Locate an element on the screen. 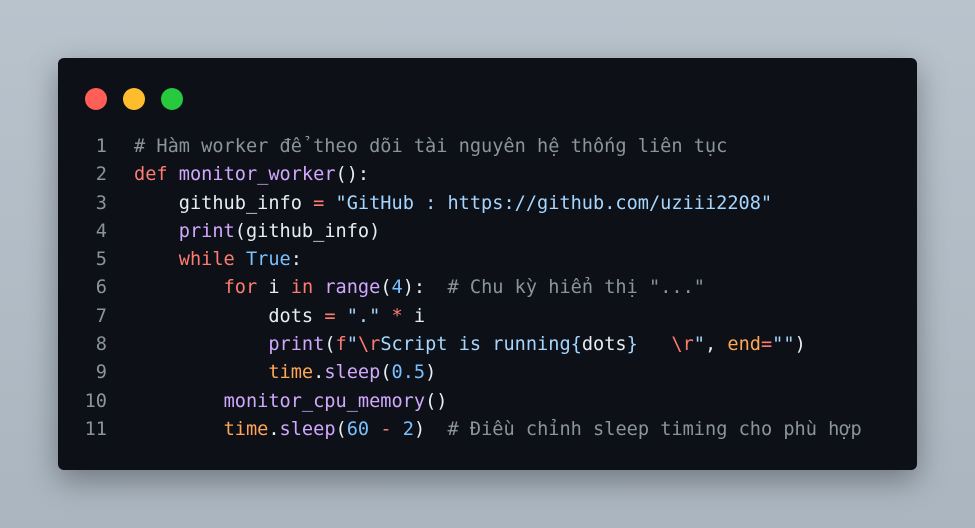 The width and height of the screenshot is (975, 528). code-token: monitor_worker is located at coordinates (257, 175).